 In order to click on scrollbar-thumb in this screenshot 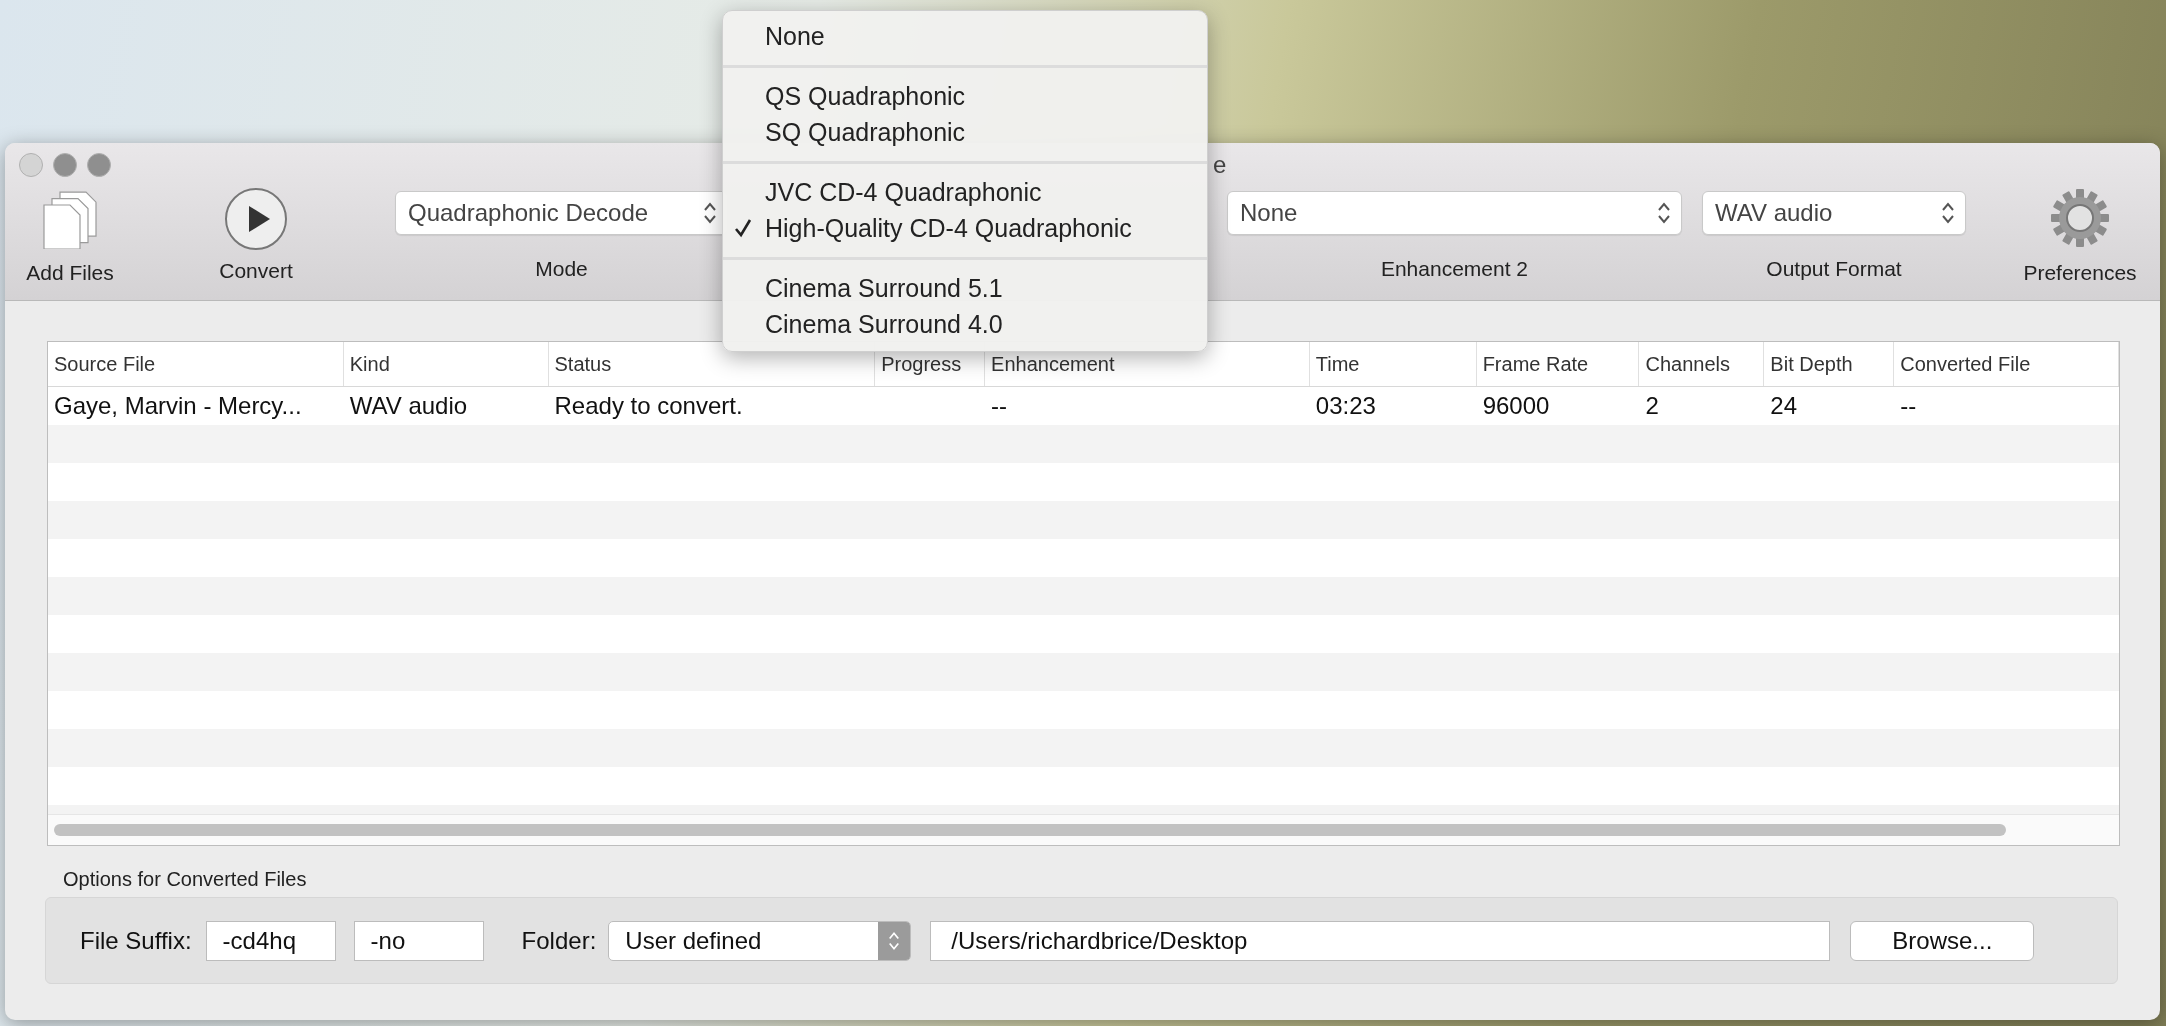, I will do `click(1030, 830)`.